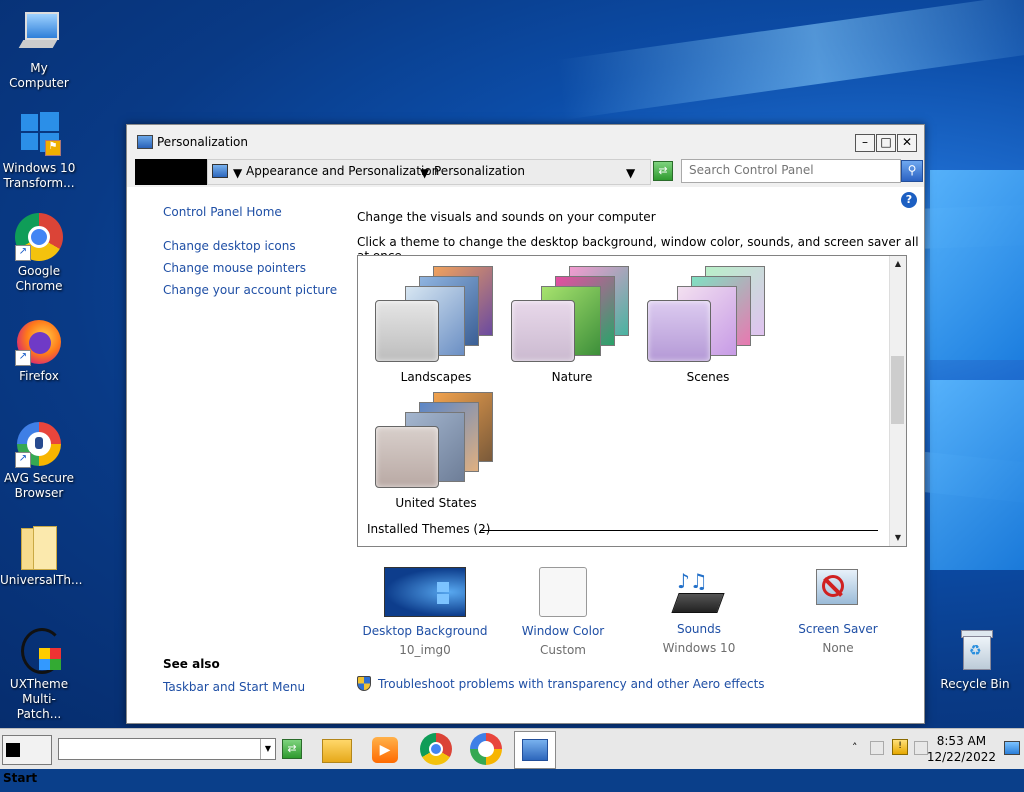 The height and width of the screenshot is (792, 1024). What do you see at coordinates (167, 749) in the screenshot?
I see `taskbar-address-combo: ▼` at bounding box center [167, 749].